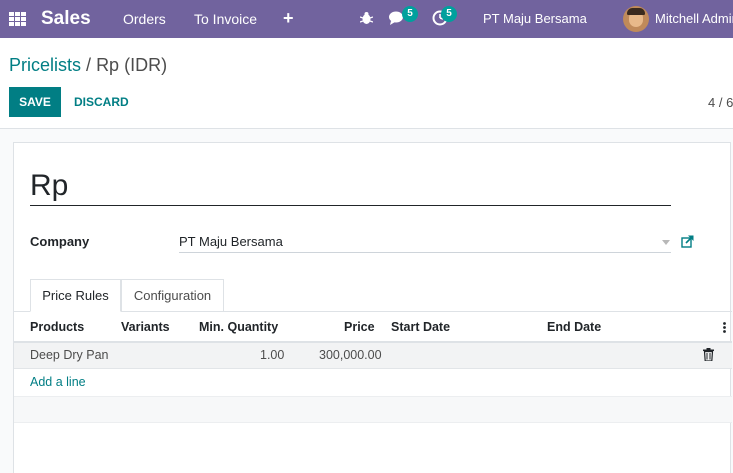 The image size is (733, 473). I want to click on column-header-end-date: End Date, so click(574, 327).